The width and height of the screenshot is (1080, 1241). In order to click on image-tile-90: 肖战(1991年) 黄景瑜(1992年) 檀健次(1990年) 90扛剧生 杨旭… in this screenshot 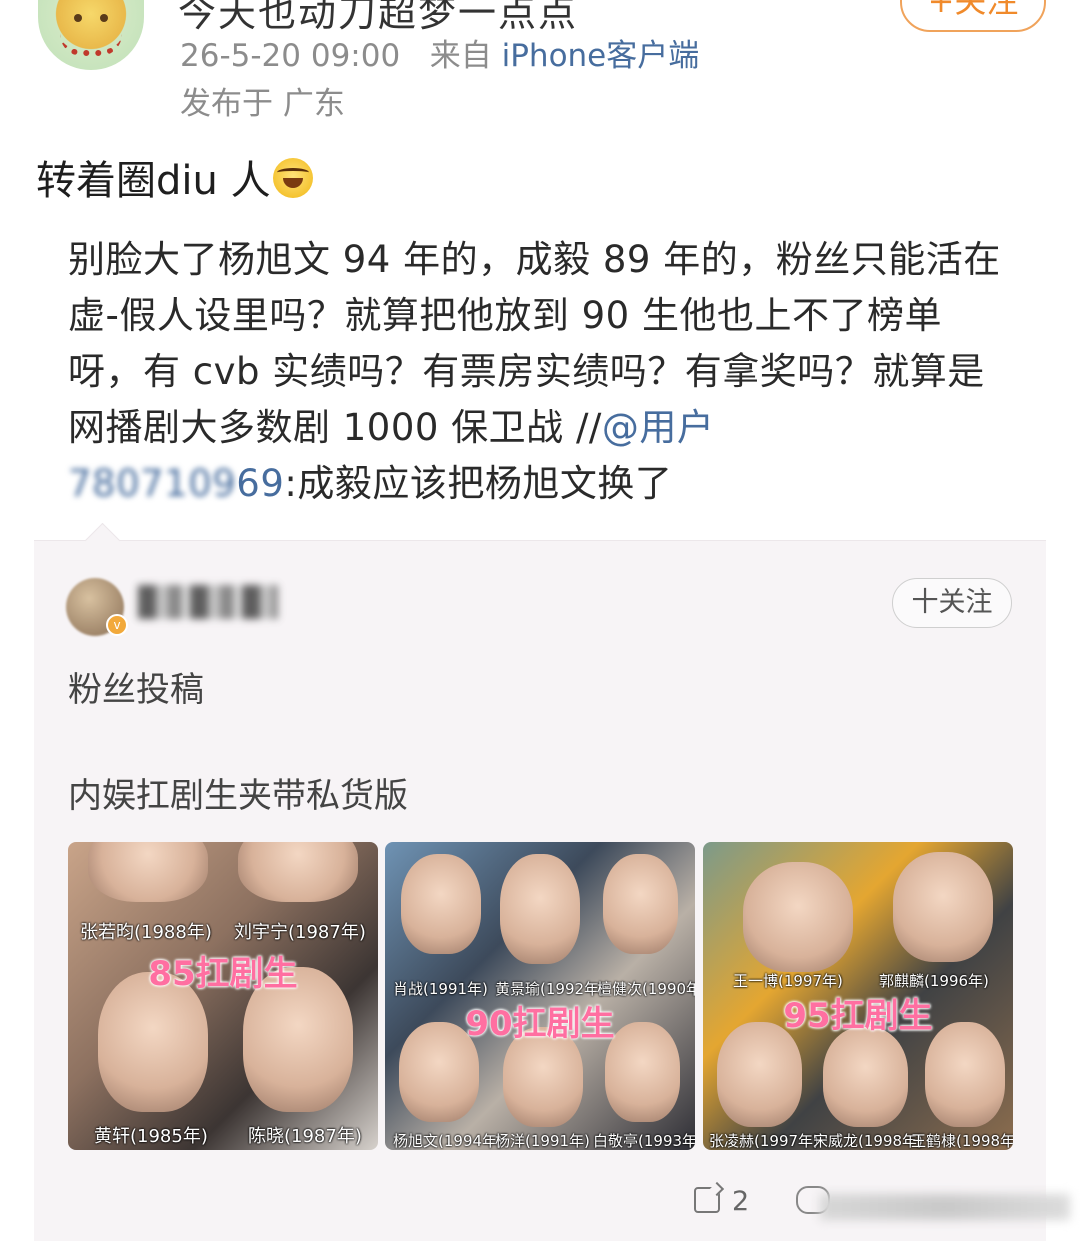, I will do `click(540, 996)`.